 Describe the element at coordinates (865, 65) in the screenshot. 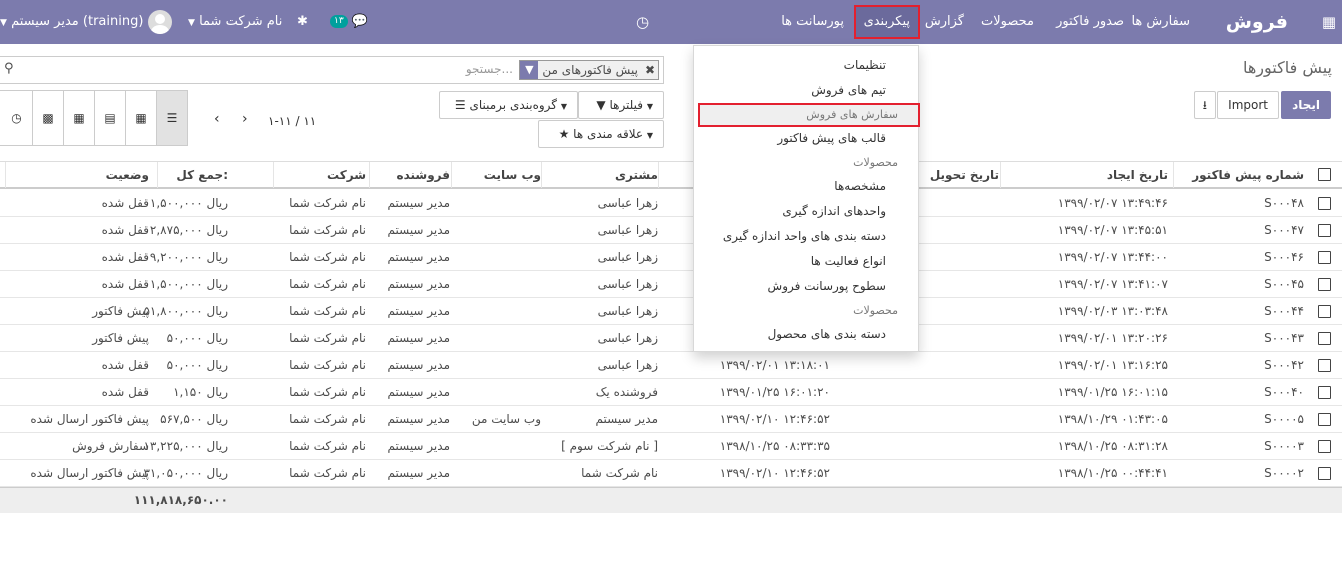

I see `dropdown-item: تنظیمات` at that location.